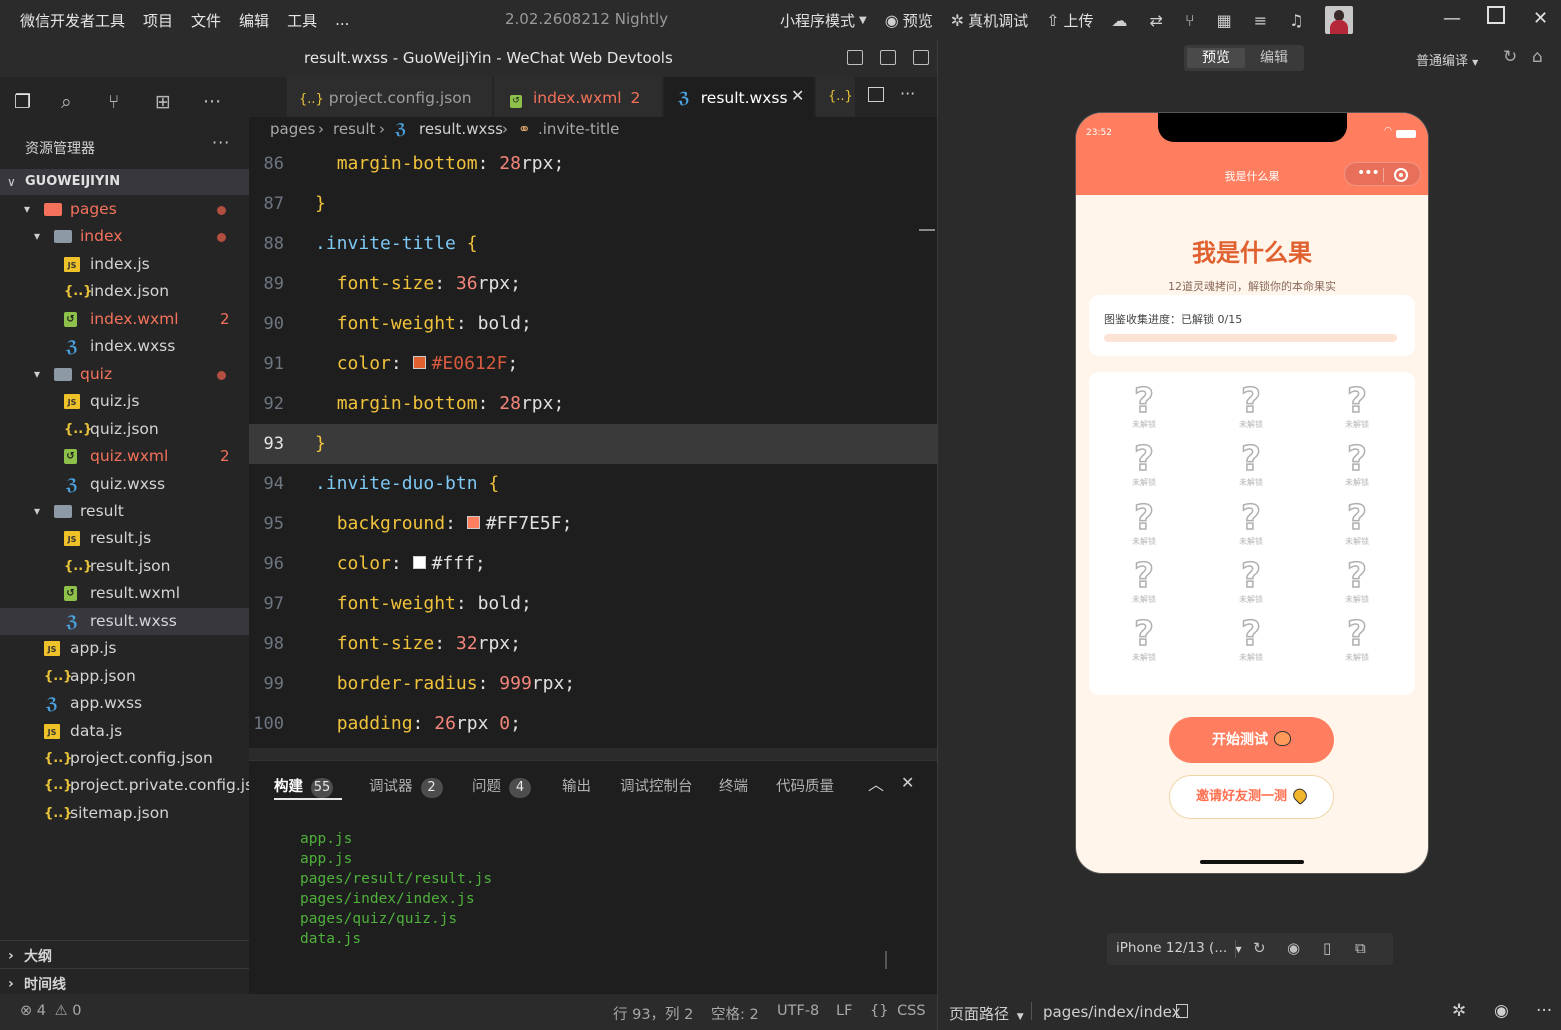 This screenshot has height=1030, width=1561. What do you see at coordinates (593, 364) in the screenshot?
I see `code-line: 91 color: #E0612F;` at bounding box center [593, 364].